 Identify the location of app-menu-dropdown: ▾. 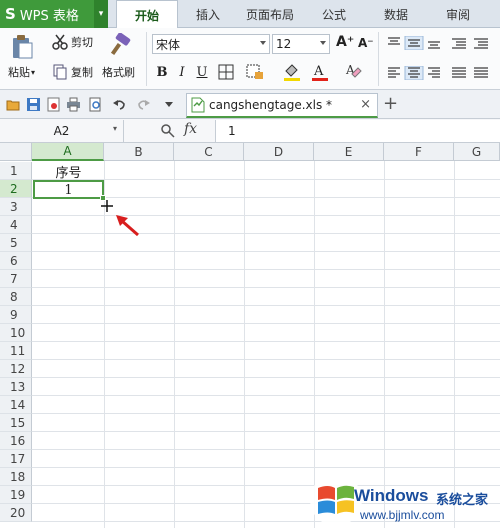
(101, 14).